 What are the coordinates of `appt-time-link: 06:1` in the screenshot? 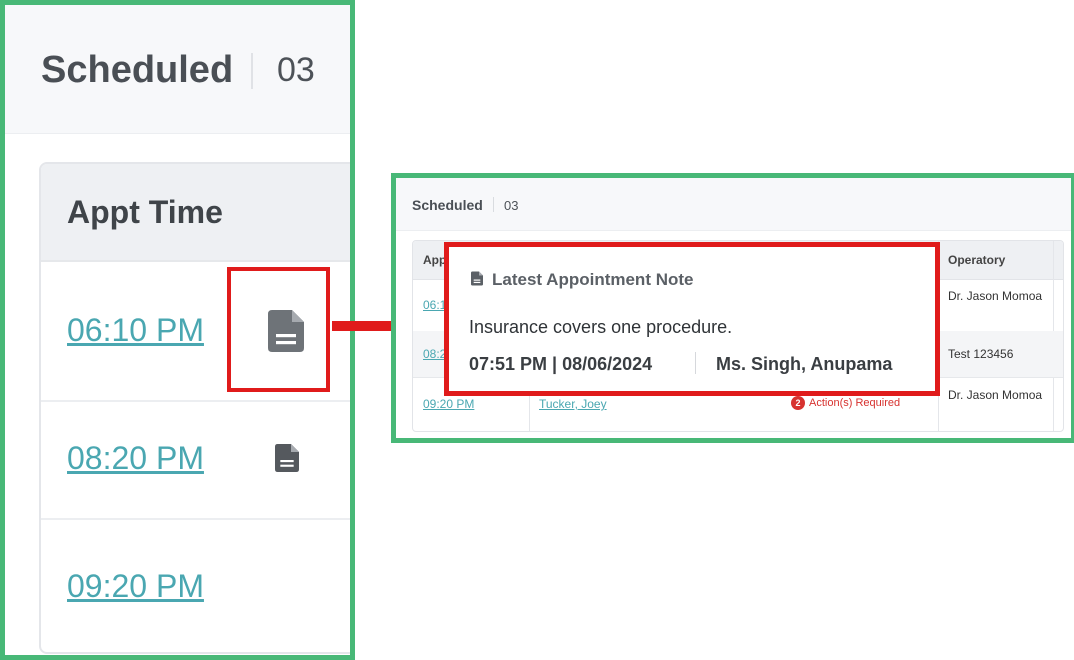 It's located at (434, 305).